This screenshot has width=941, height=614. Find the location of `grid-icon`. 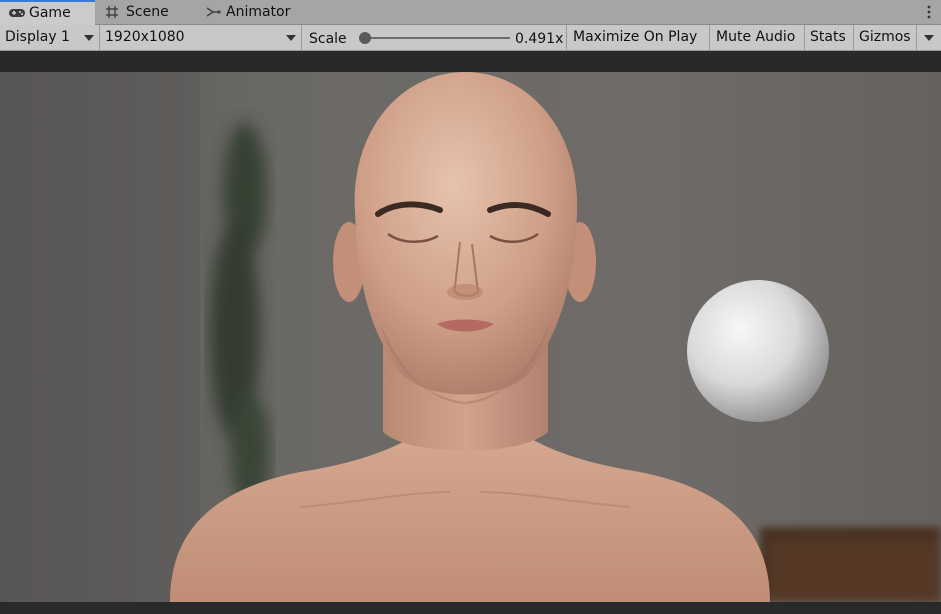

grid-icon is located at coordinates (114, 12).